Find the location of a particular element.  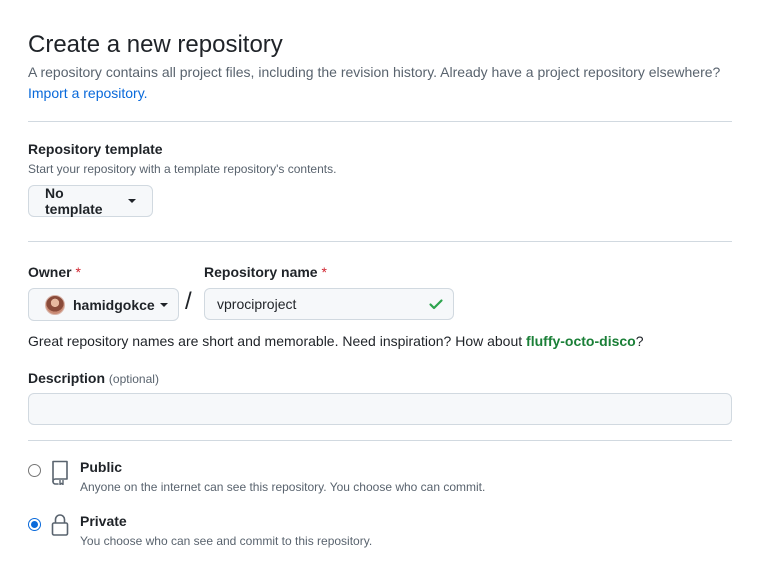

repository-name-value: vprociproject is located at coordinates (257, 304).